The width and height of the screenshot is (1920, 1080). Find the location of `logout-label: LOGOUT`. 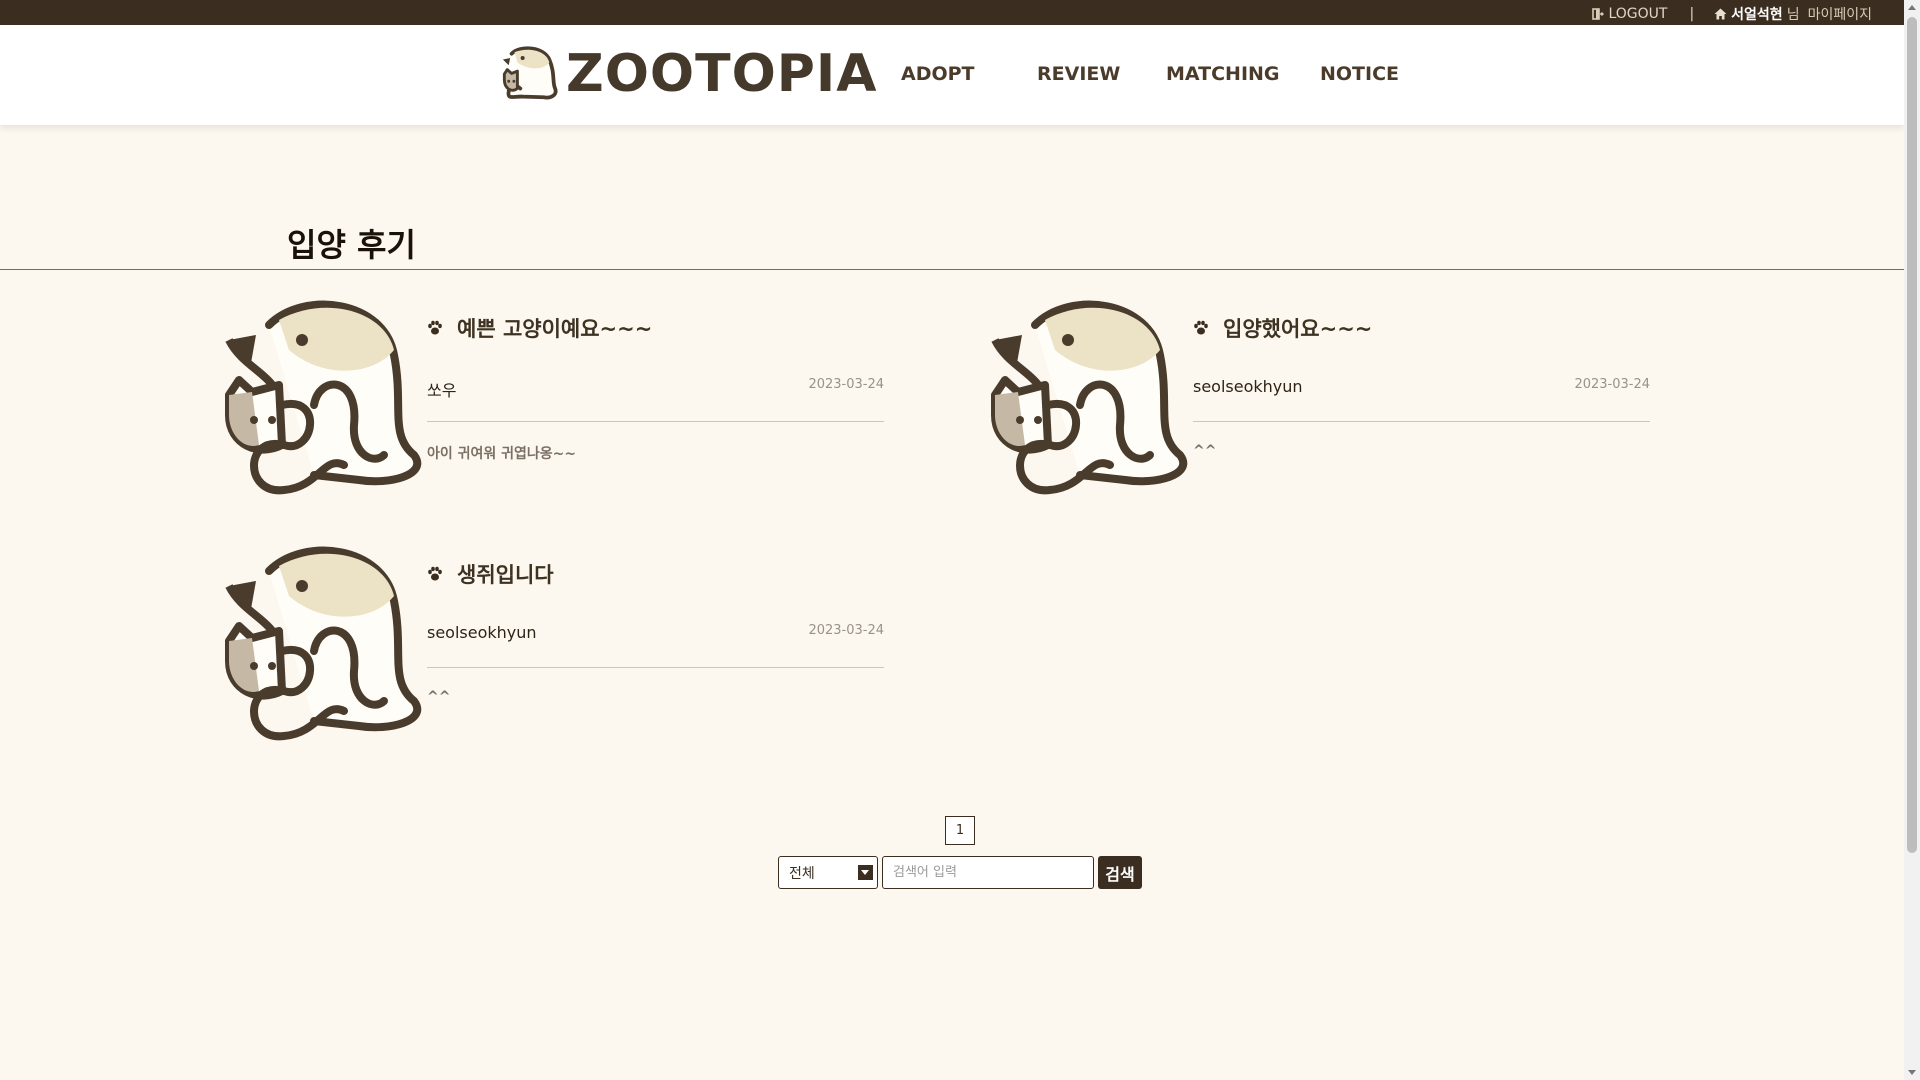

logout-label: LOGOUT is located at coordinates (1638, 14).